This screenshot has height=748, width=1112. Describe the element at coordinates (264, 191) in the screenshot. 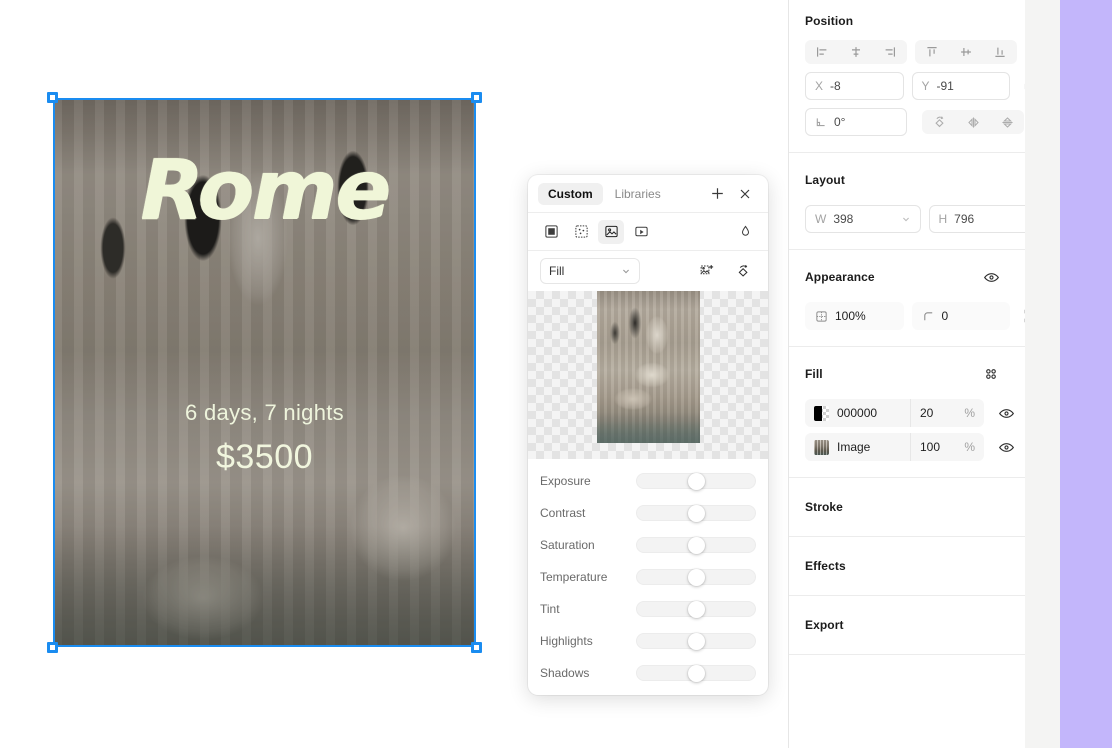

I see `artboard-headline-text: Rome` at that location.